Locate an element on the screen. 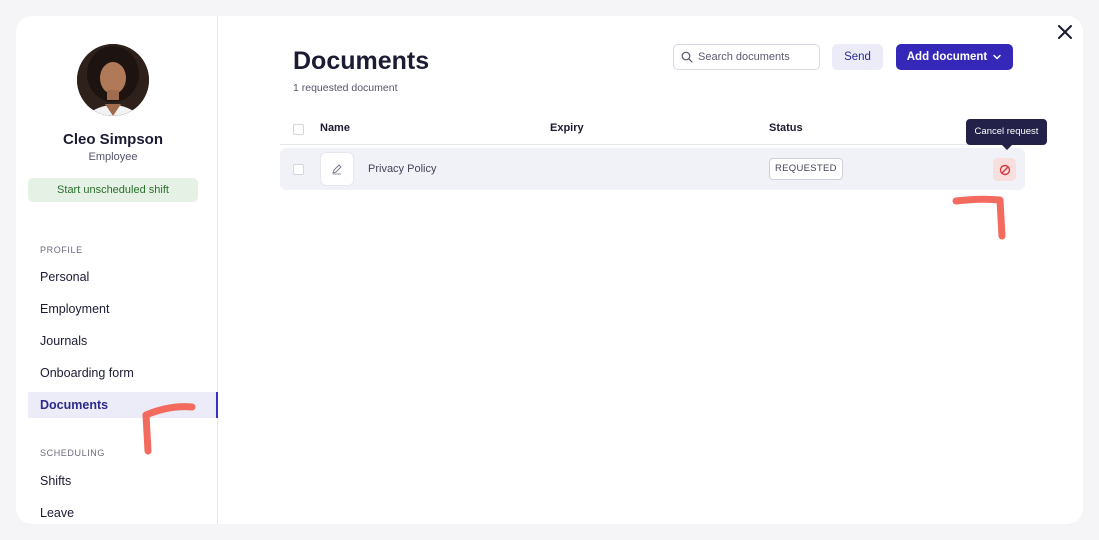 This screenshot has height=540, width=1099. sidebar-item-personal: Personal is located at coordinates (123, 277).